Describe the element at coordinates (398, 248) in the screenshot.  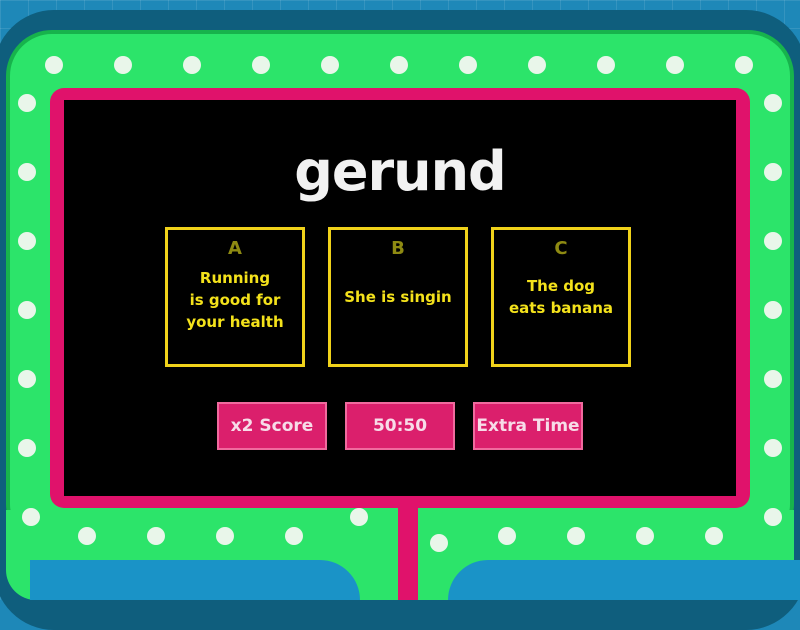
I see `answer-letter: B` at that location.